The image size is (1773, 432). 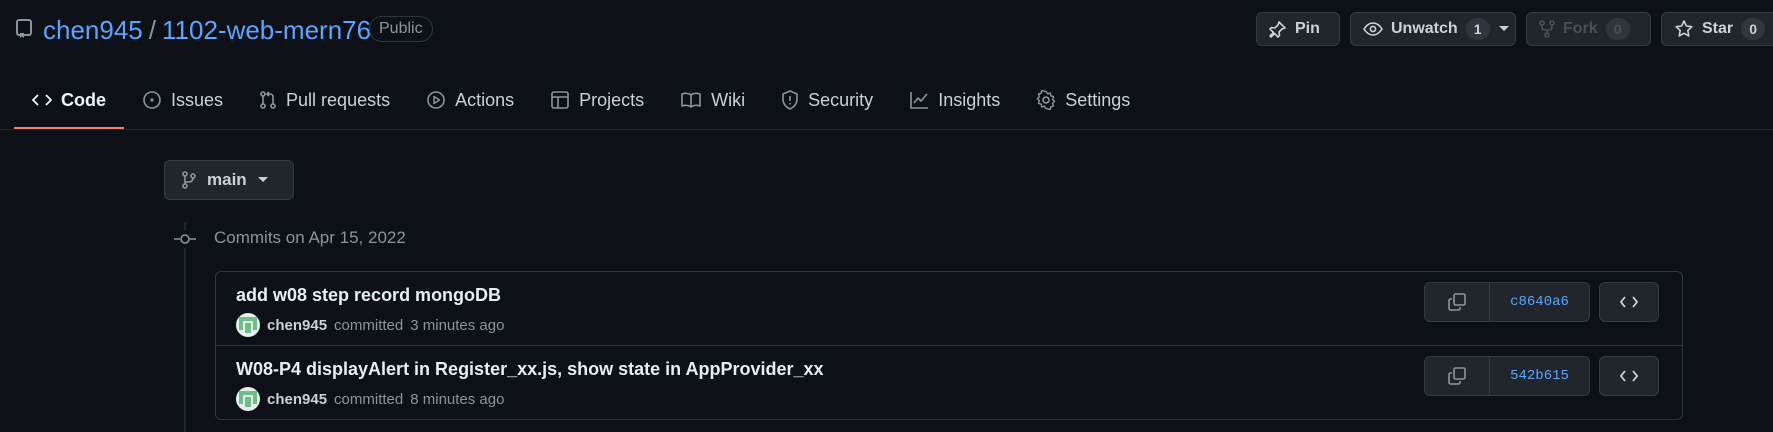 I want to click on tab-label: Security, so click(x=841, y=99).